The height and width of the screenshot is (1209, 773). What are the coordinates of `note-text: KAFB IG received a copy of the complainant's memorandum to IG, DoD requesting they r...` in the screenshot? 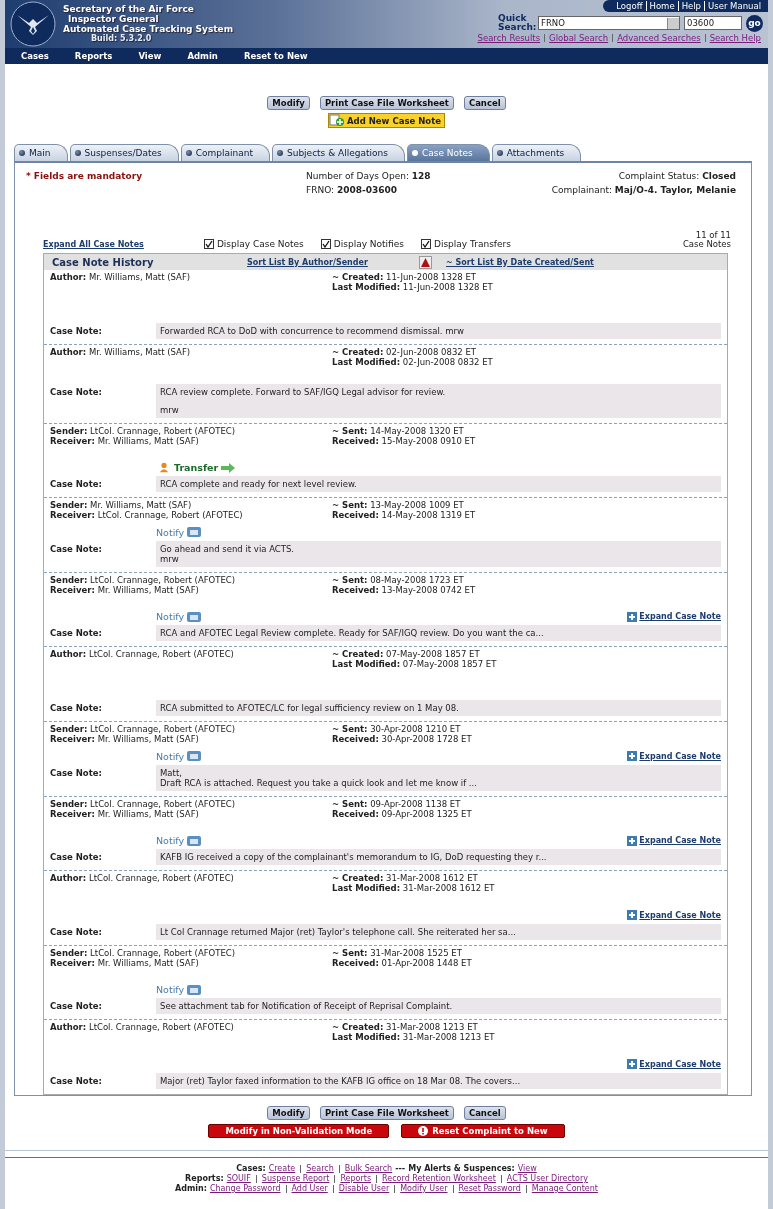 It's located at (438, 857).